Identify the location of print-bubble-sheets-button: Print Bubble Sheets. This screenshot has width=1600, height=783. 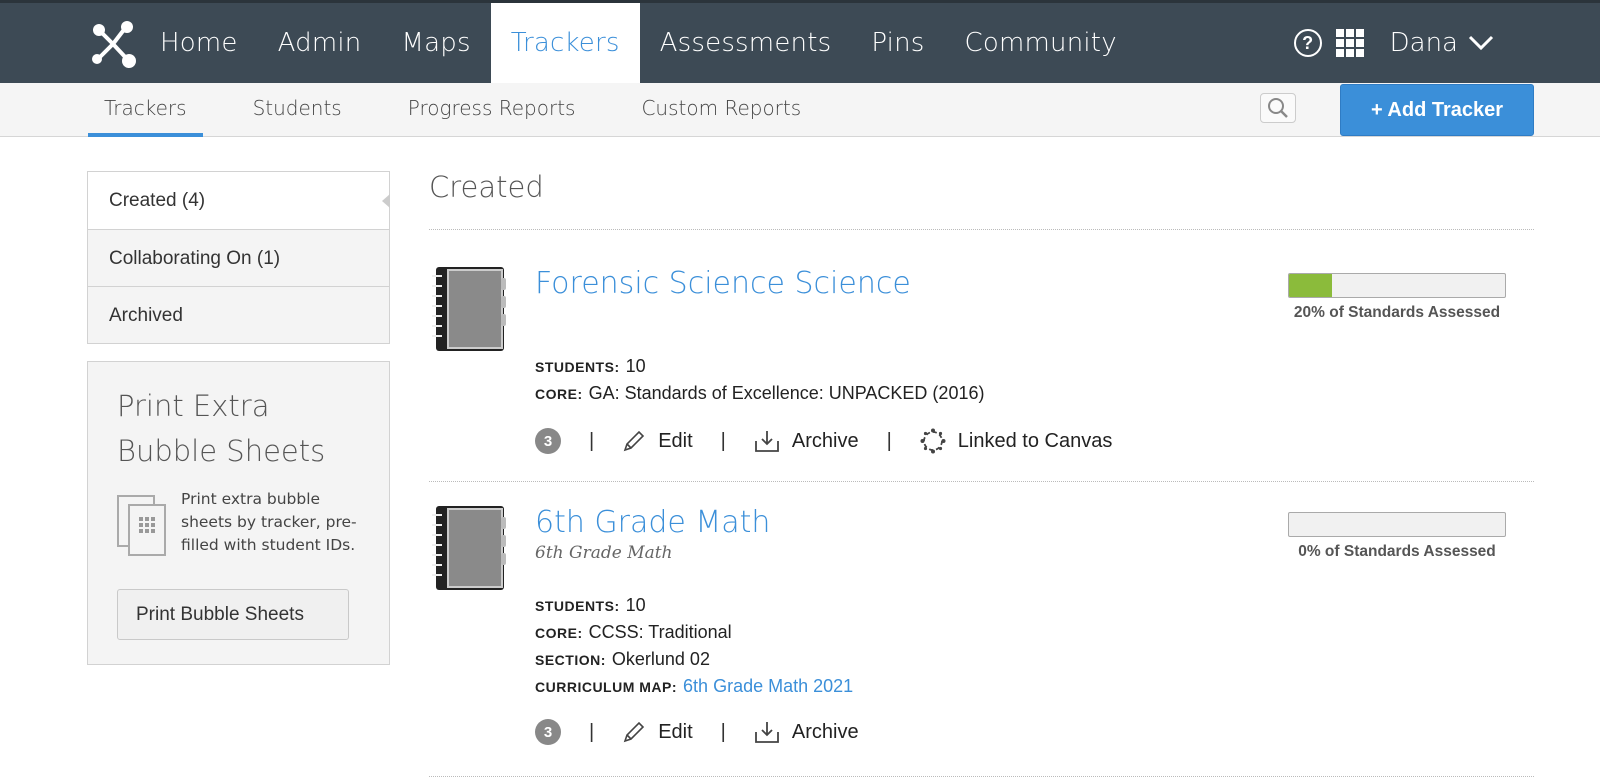
(233, 614).